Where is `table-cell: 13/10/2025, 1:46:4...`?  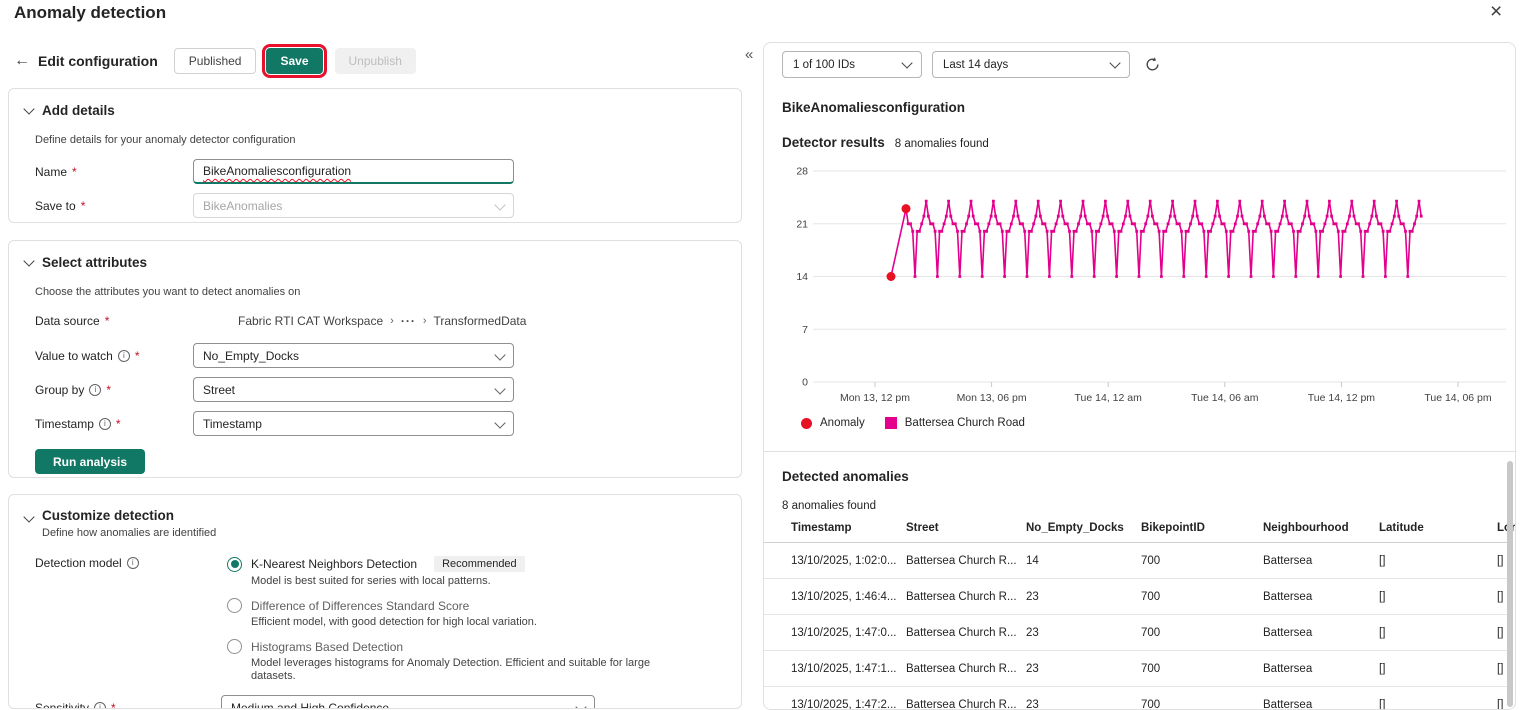 table-cell: 13/10/2025, 1:46:4... is located at coordinates (844, 596).